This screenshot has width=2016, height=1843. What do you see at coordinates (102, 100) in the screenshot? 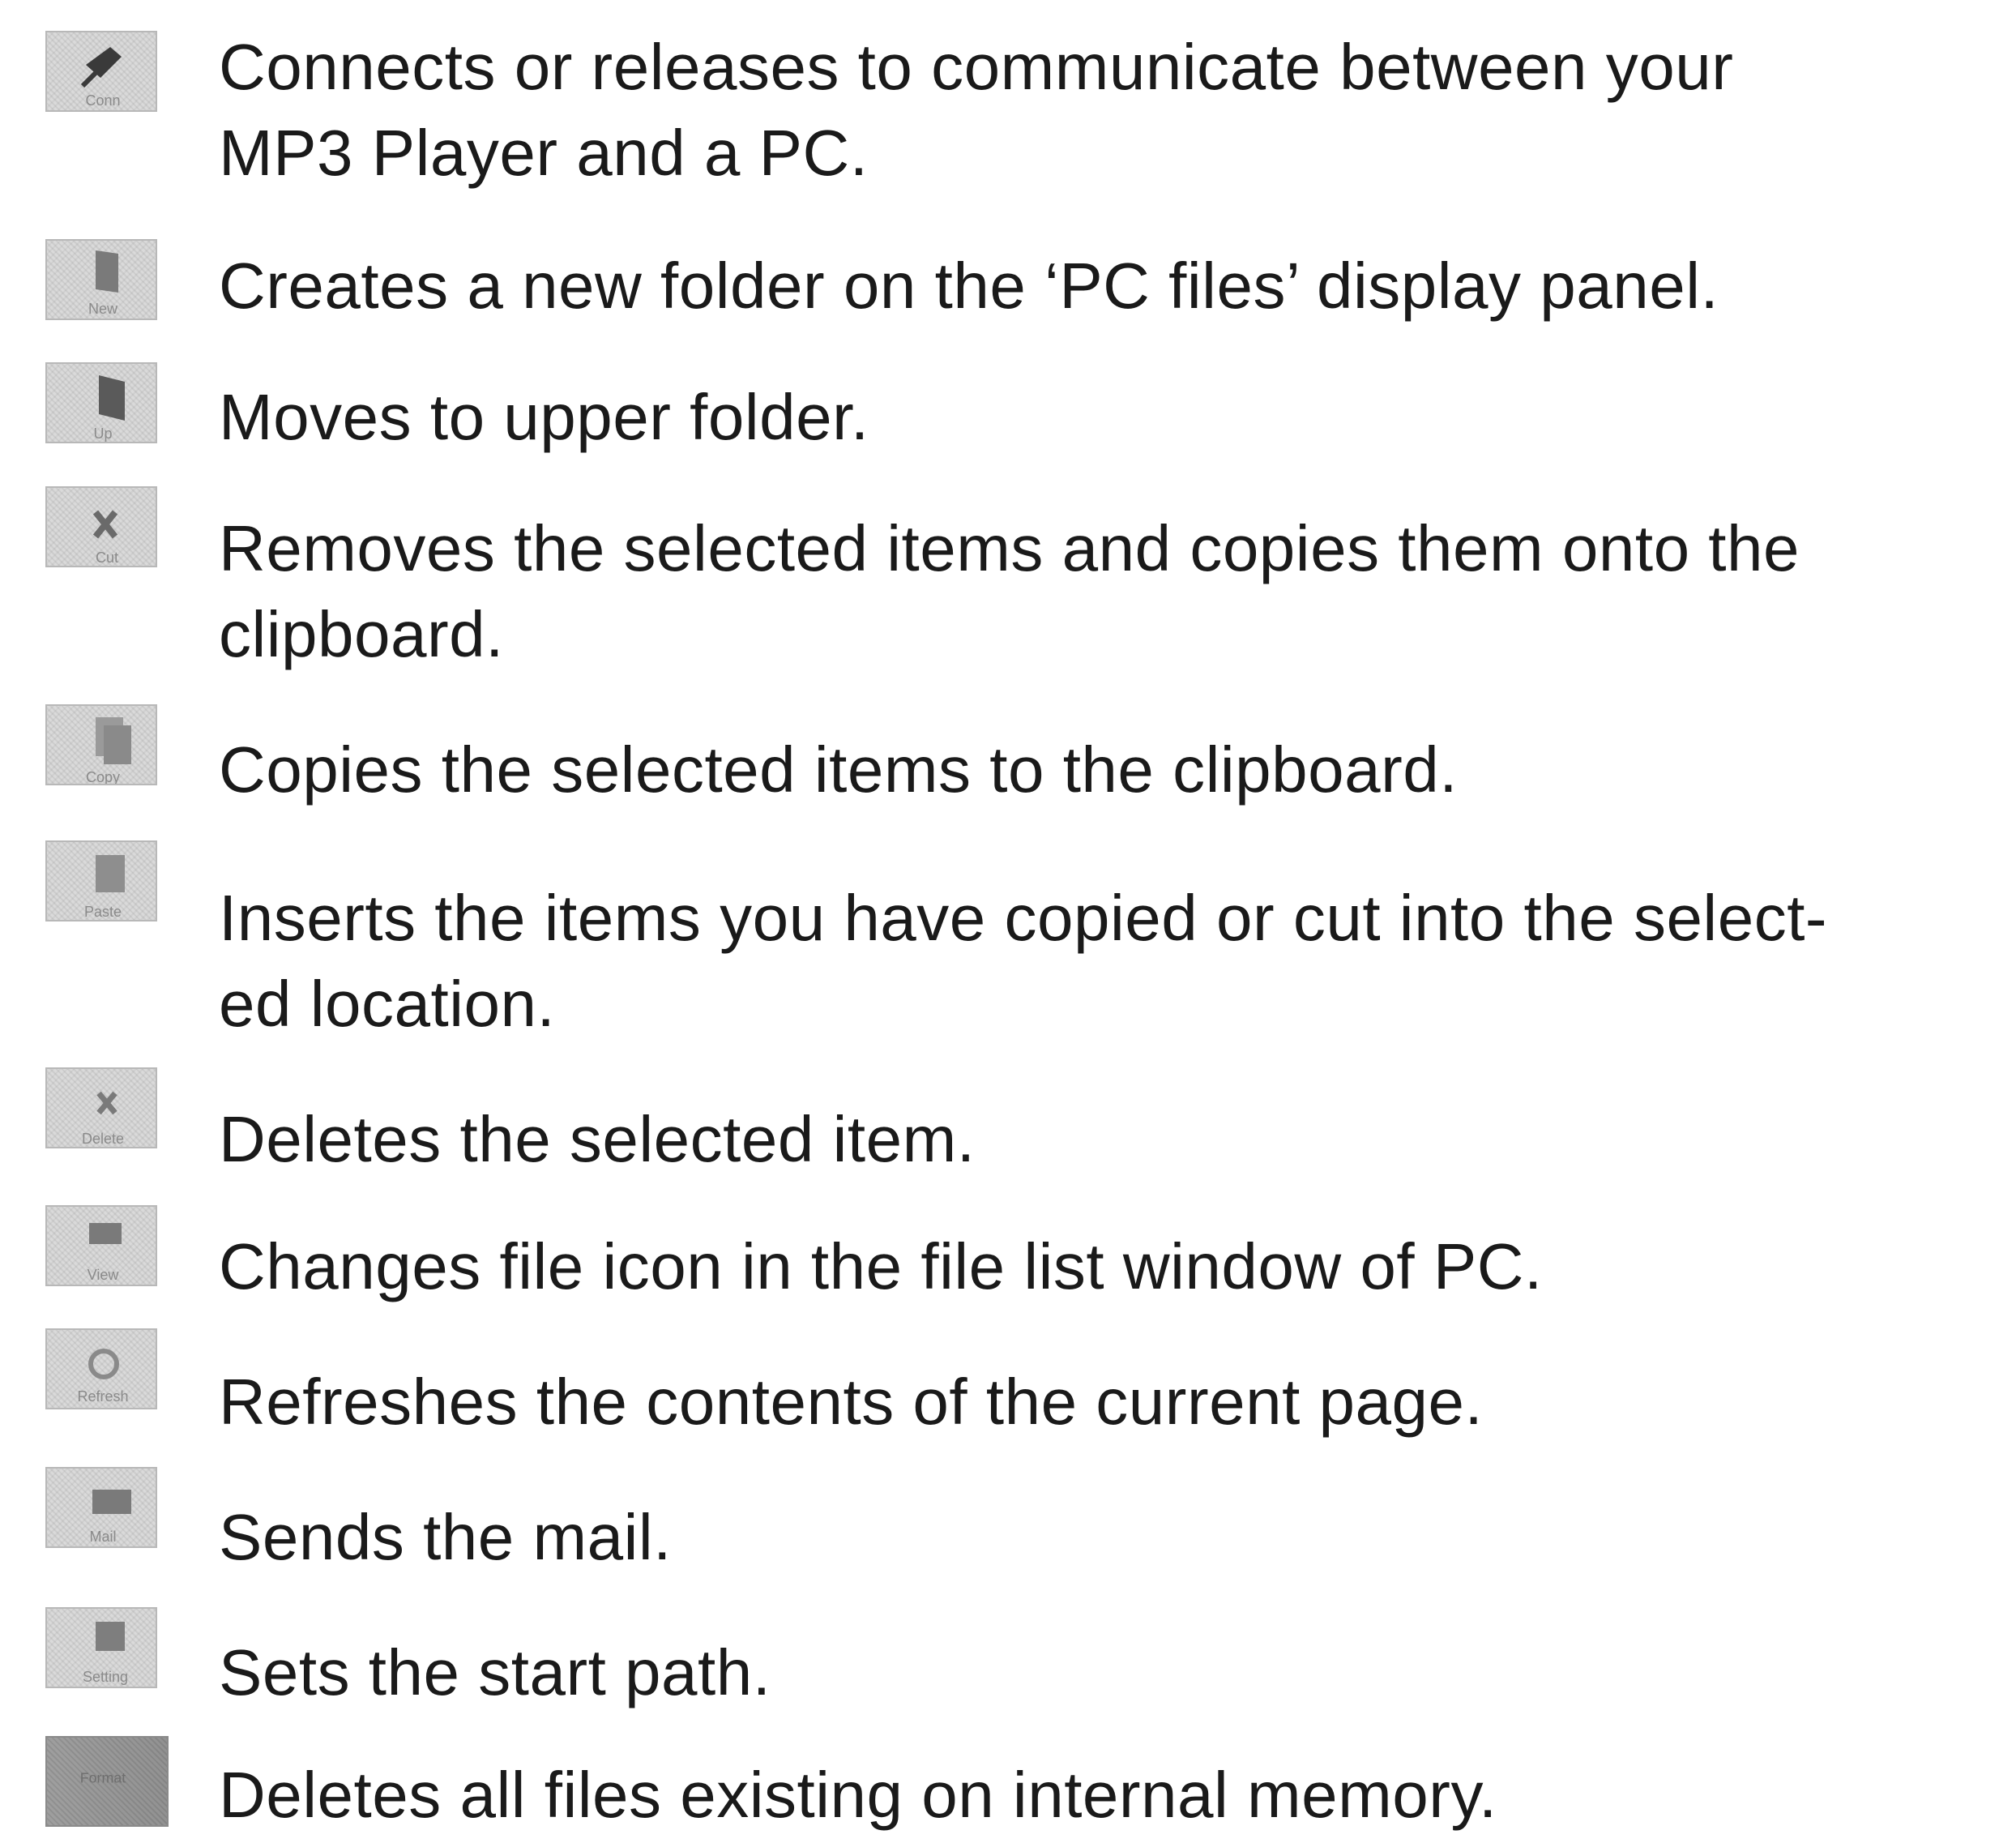
I see `svg-text: Conn` at bounding box center [102, 100].